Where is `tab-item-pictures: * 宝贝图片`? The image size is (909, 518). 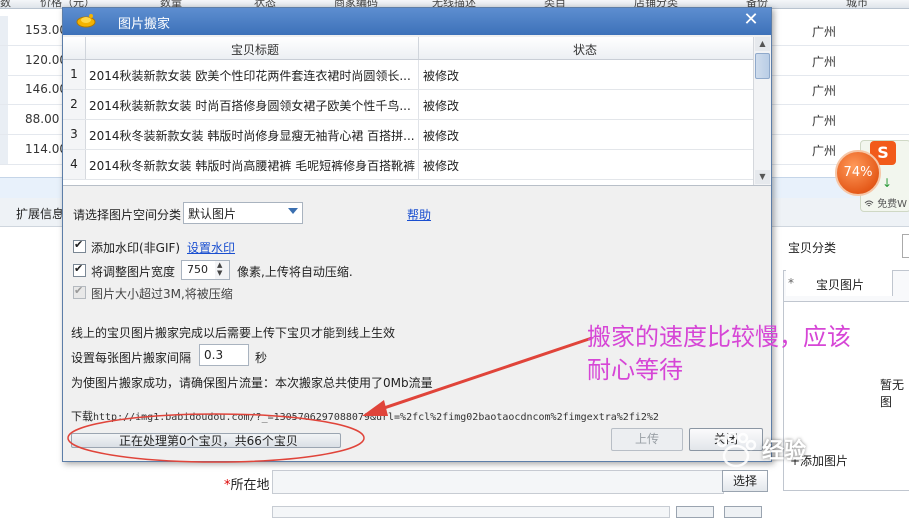 tab-item-pictures: * 宝贝图片 is located at coordinates (839, 283).